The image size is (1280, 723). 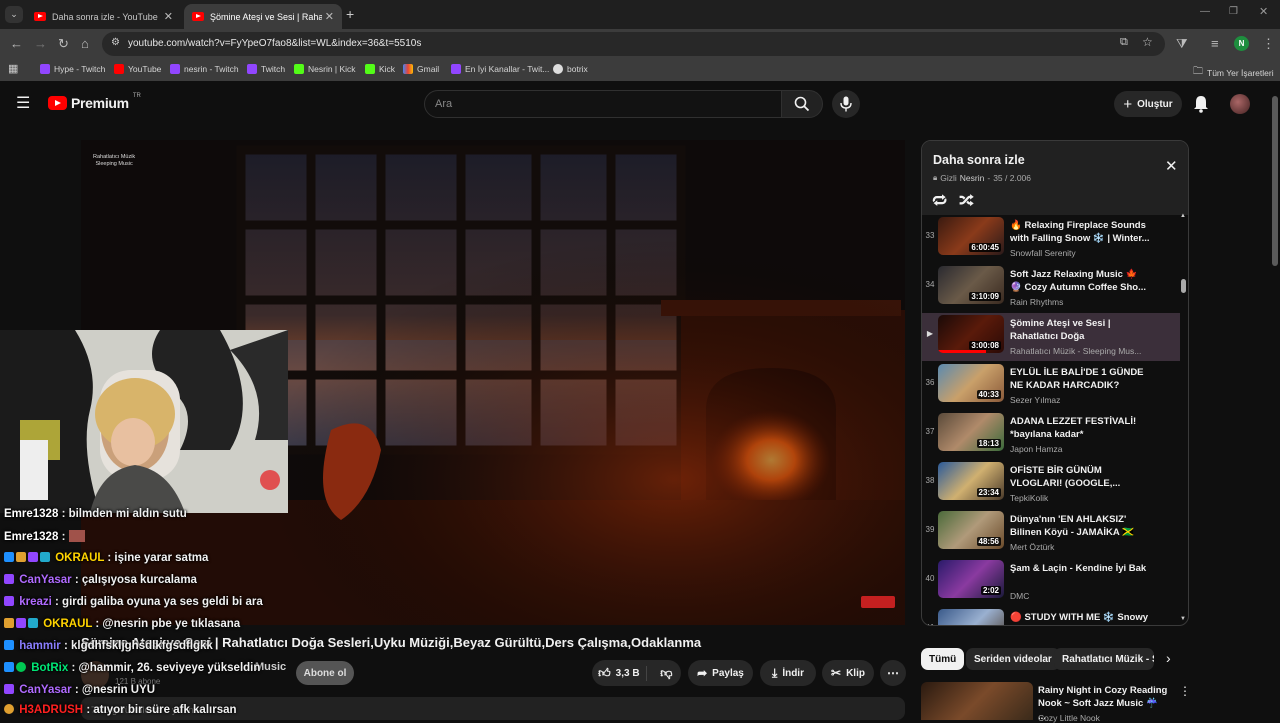 I want to click on profile-initial: N, so click(x=1241, y=43).